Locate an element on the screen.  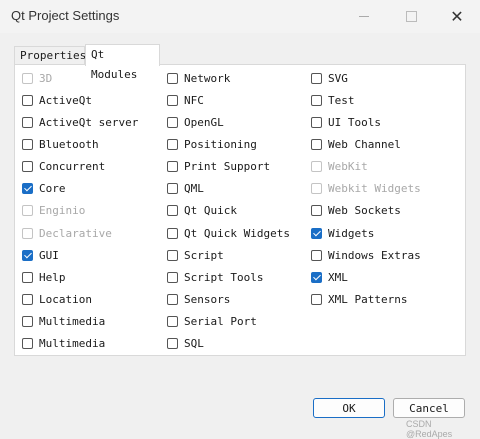
minimize-button is located at coordinates (364, 16).